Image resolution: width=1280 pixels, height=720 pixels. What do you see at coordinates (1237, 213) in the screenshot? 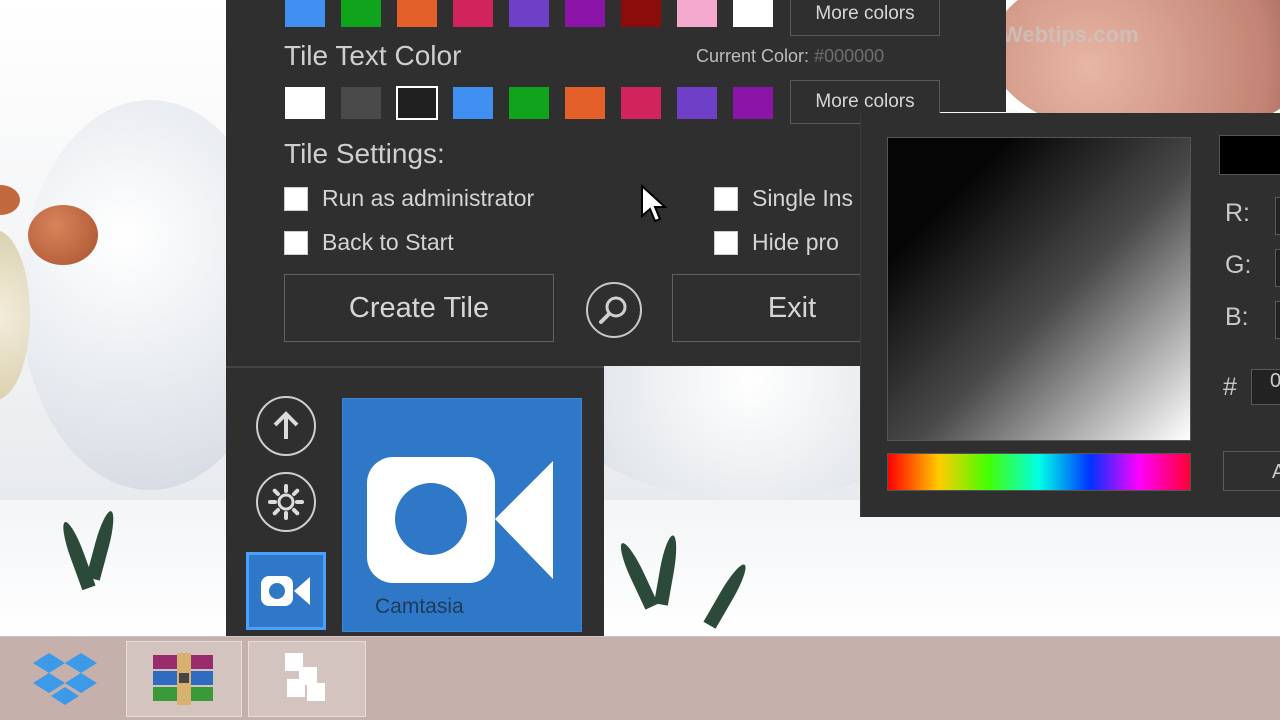
I see `red-label: R:` at bounding box center [1237, 213].